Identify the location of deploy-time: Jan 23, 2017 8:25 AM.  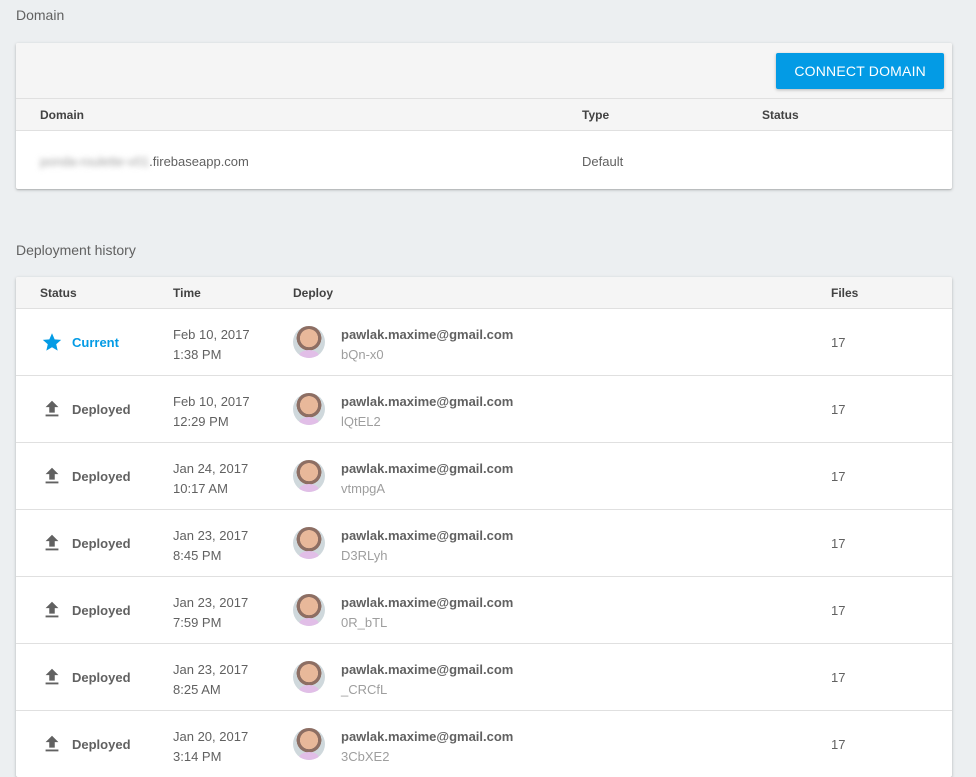
(210, 680).